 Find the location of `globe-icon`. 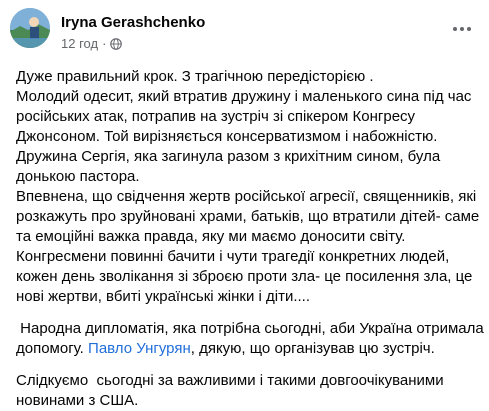

globe-icon is located at coordinates (116, 43).